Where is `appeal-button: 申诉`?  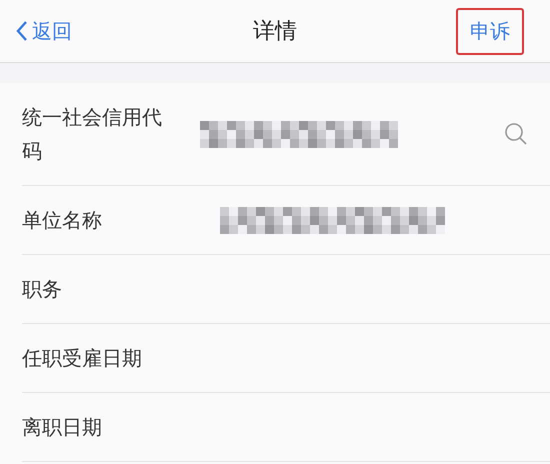
appeal-button: 申诉 is located at coordinates (490, 31).